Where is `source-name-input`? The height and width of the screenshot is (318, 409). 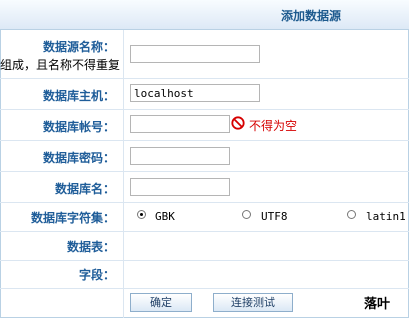 source-name-input is located at coordinates (195, 54).